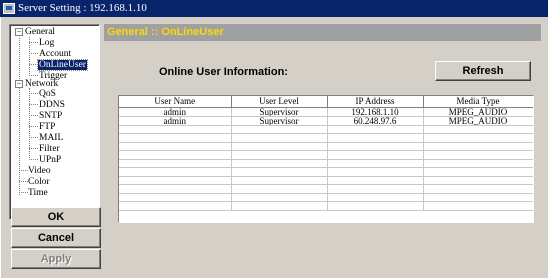 The image size is (548, 278). What do you see at coordinates (52, 105) in the screenshot?
I see `tree-node-ddns: DDNS` at bounding box center [52, 105].